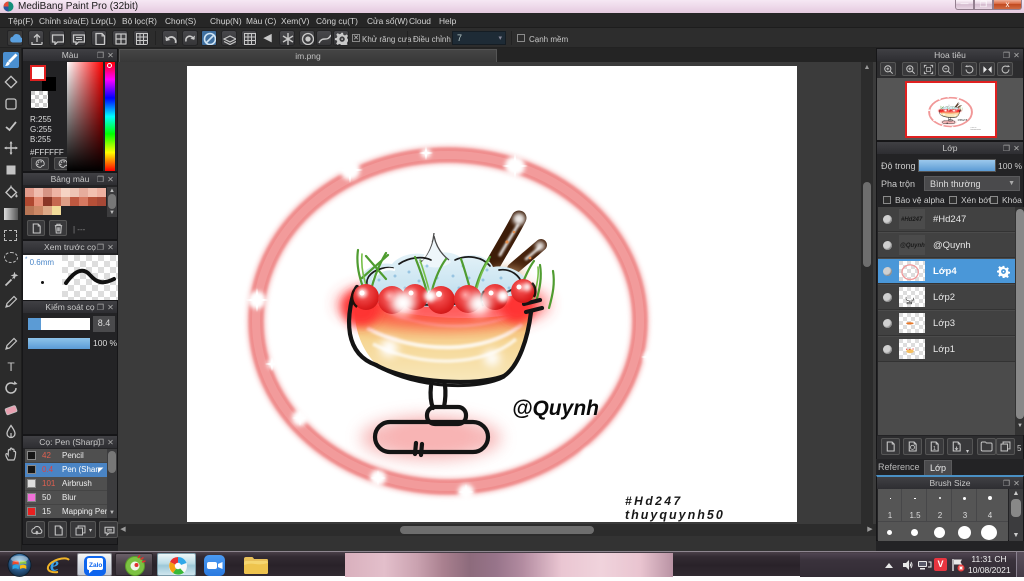  What do you see at coordinates (95, 565) in the screenshot?
I see `svg-text: Zalo` at bounding box center [95, 565].